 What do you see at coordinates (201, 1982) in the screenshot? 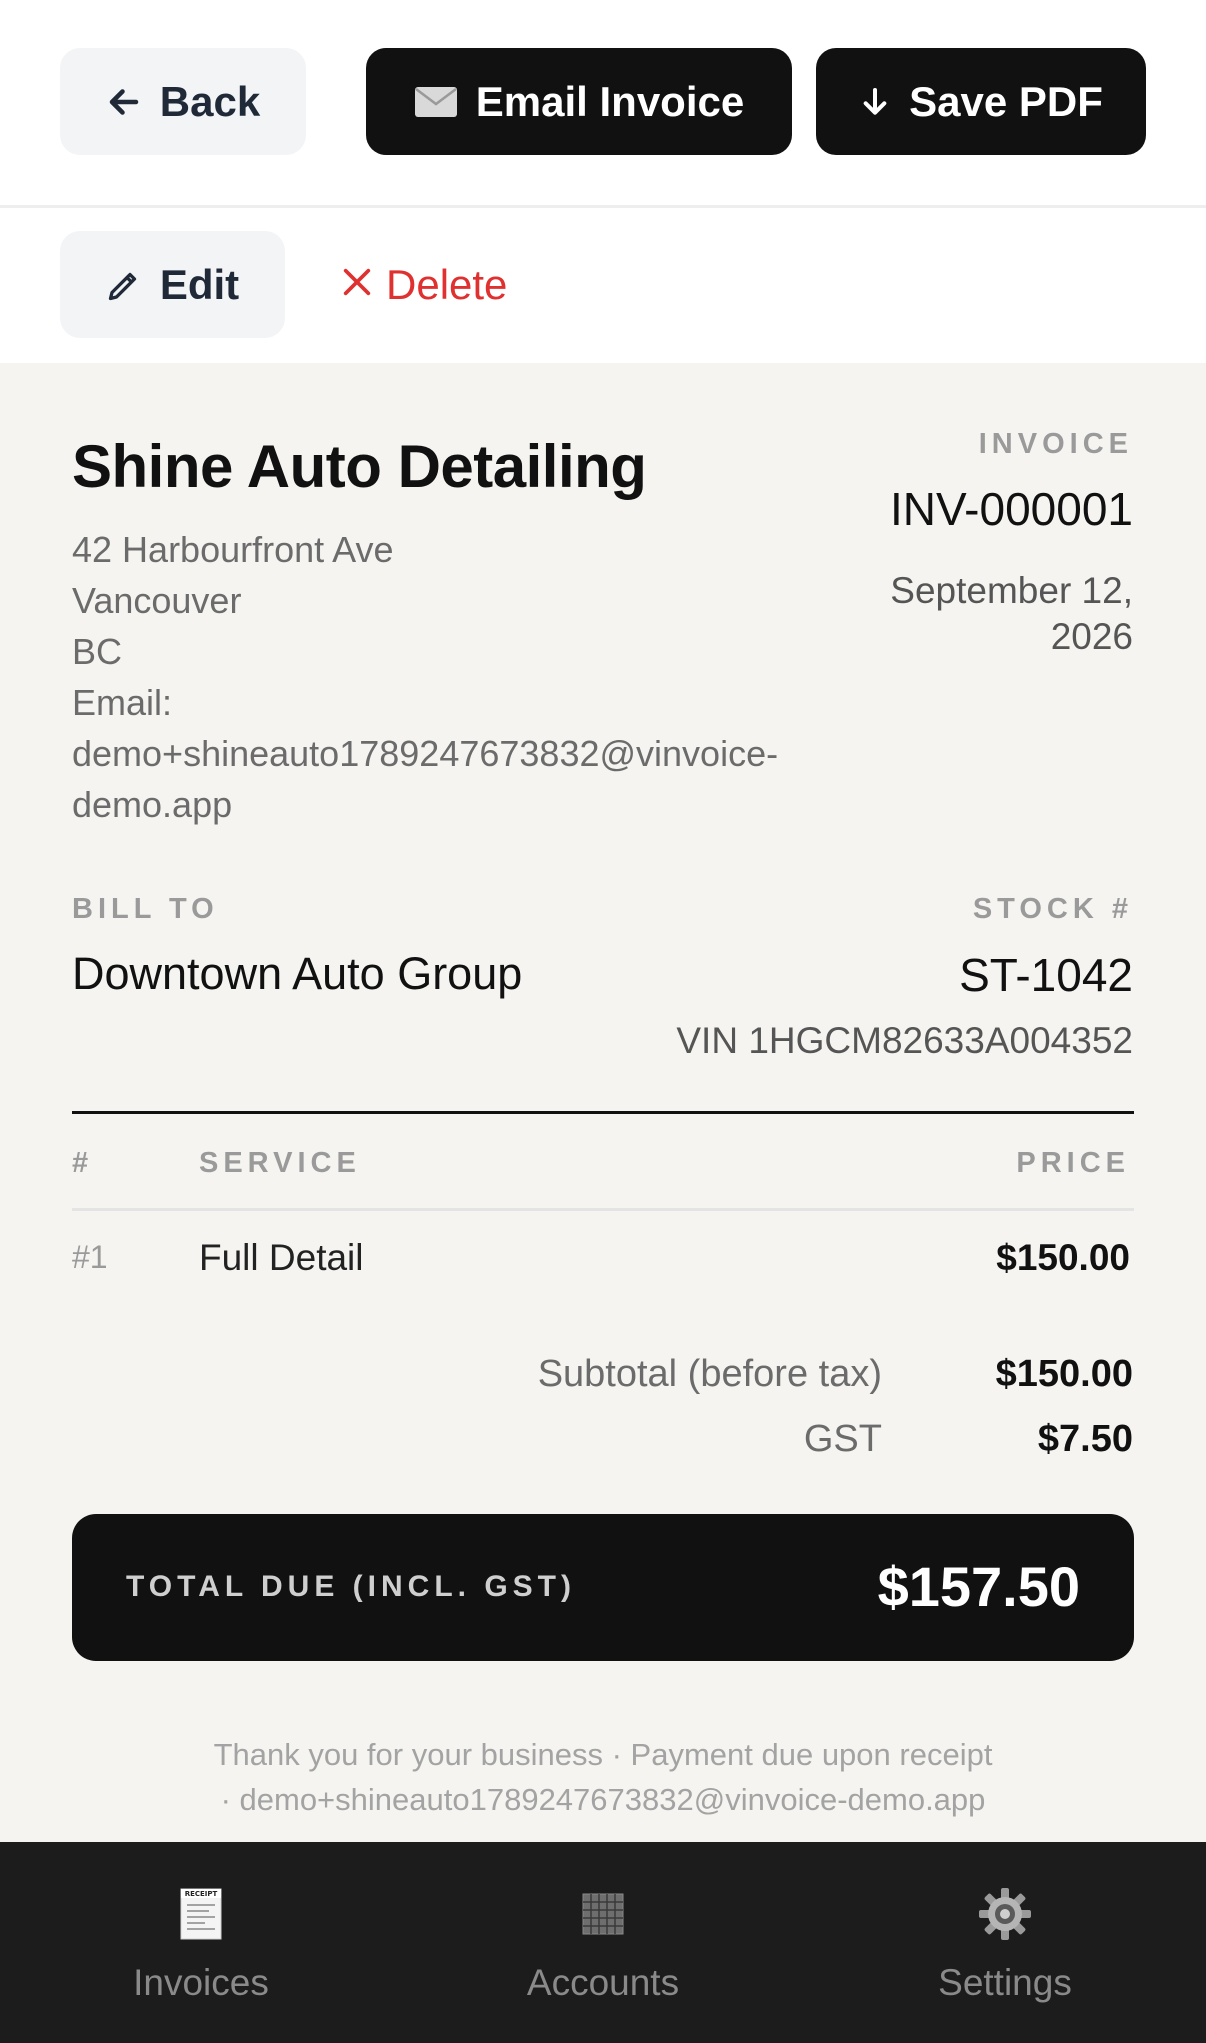
I see `nav-label-invoices: Invoices` at bounding box center [201, 1982].